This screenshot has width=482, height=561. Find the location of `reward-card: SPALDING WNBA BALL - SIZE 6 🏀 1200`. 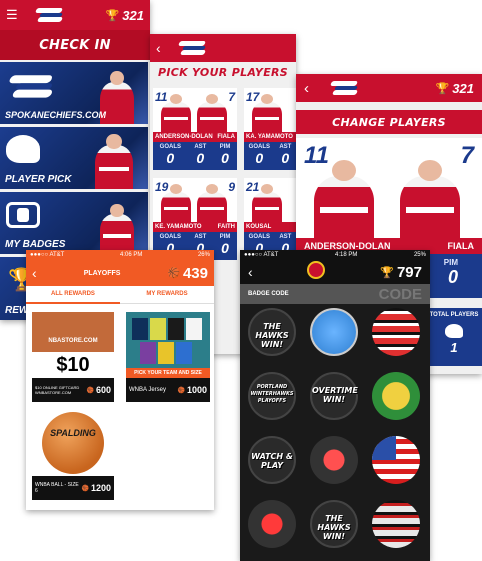

reward-card: SPALDING WNBA BALL - SIZE 6 🏀 1200 is located at coordinates (73, 455).